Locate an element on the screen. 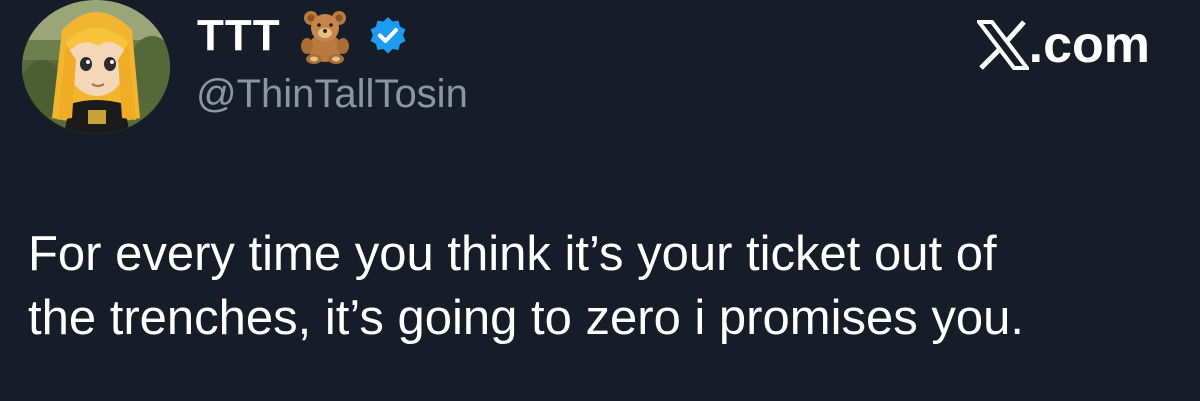 The width and height of the screenshot is (1200, 401). profile-avatar is located at coordinates (96, 67).